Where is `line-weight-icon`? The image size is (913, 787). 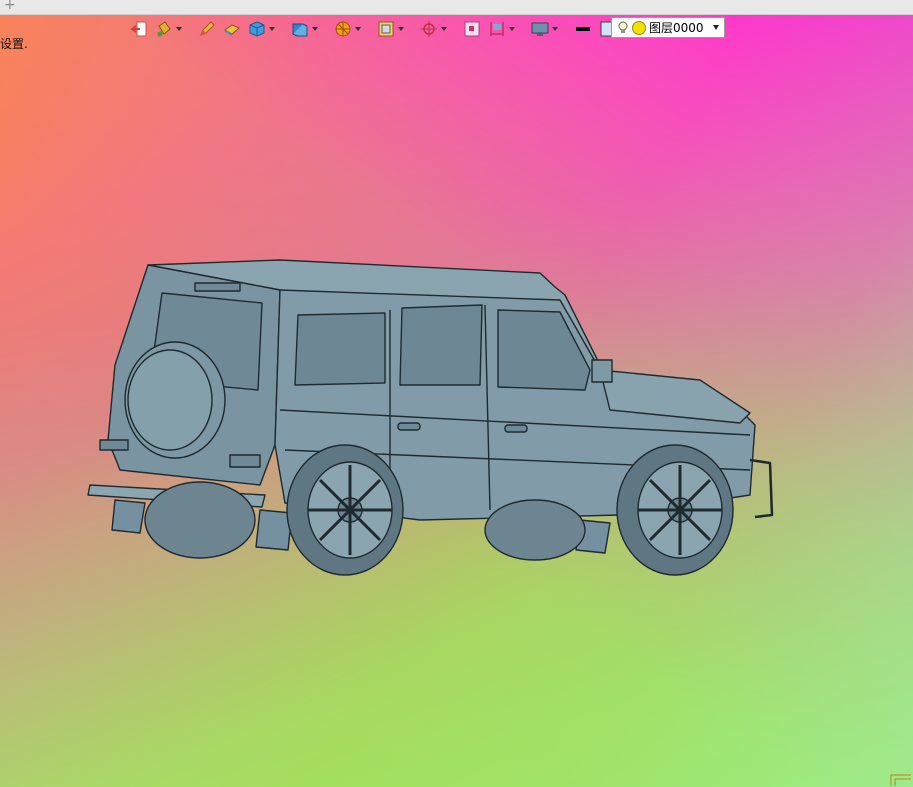 line-weight-icon is located at coordinates (583, 29).